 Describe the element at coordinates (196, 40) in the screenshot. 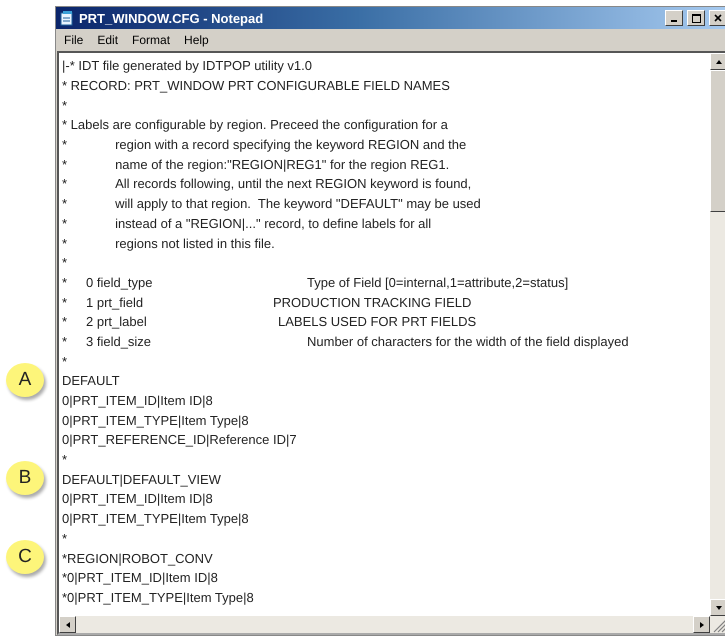

I see `menu-item: Help` at that location.